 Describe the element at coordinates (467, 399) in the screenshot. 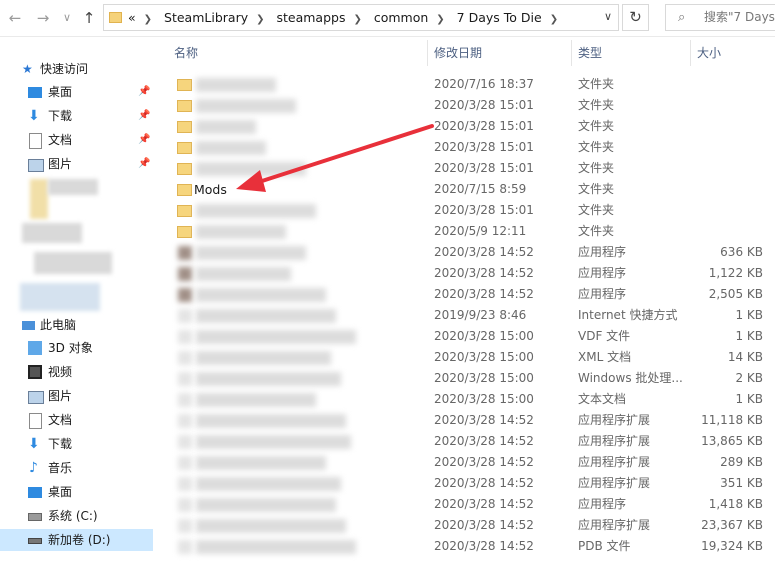

I see `file-row: 2020/3/28 15:00 文本文档 1 KB` at that location.